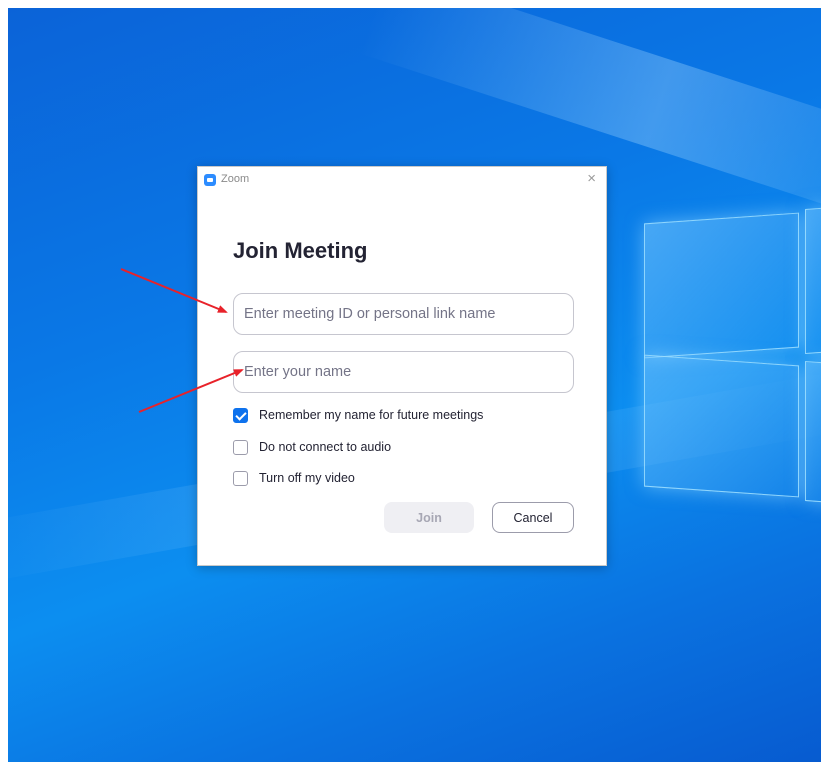  What do you see at coordinates (240, 415) in the screenshot?
I see `remember-name-checkbox` at bounding box center [240, 415].